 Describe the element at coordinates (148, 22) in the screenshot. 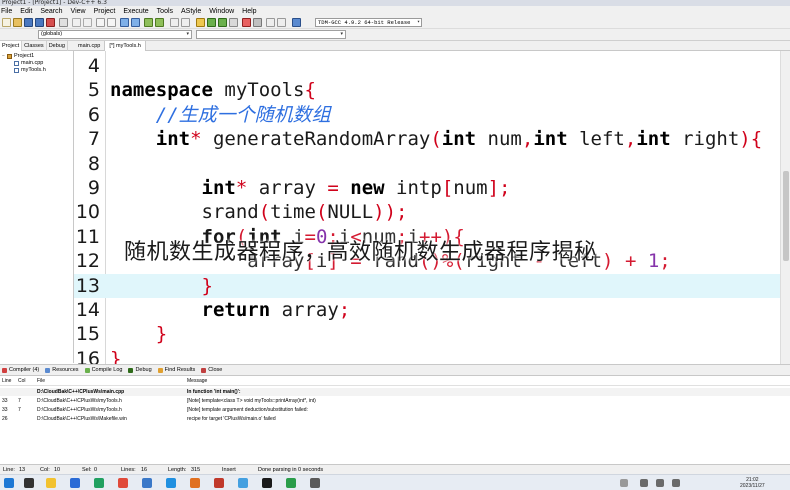

I see `toggle-bookmark-icon` at that location.